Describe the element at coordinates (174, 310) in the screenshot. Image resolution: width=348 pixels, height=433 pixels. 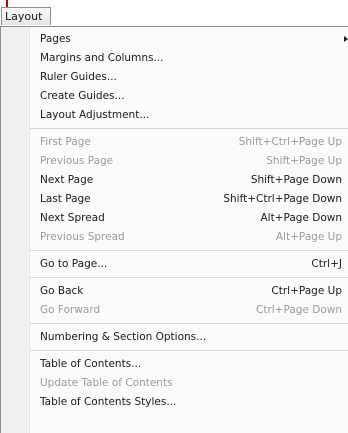
I see `menu-item-go-forward: Go Forward Ctrl+Page Down` at that location.